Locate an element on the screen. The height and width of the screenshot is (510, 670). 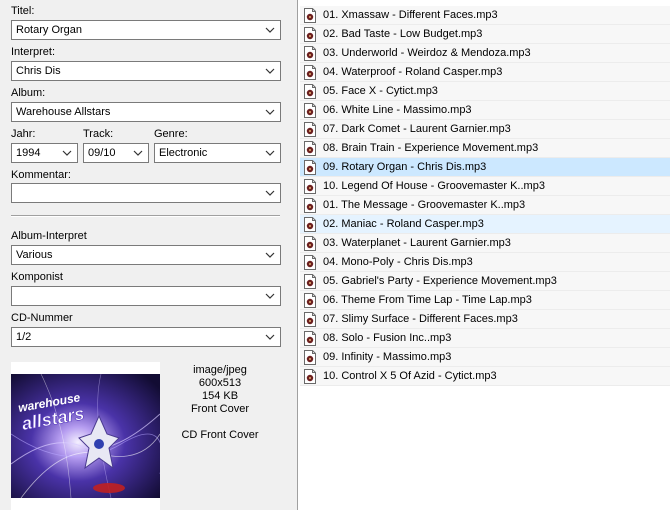
list-item: 08. Solo - Fusion Inc..mp3 is located at coordinates (485, 338).